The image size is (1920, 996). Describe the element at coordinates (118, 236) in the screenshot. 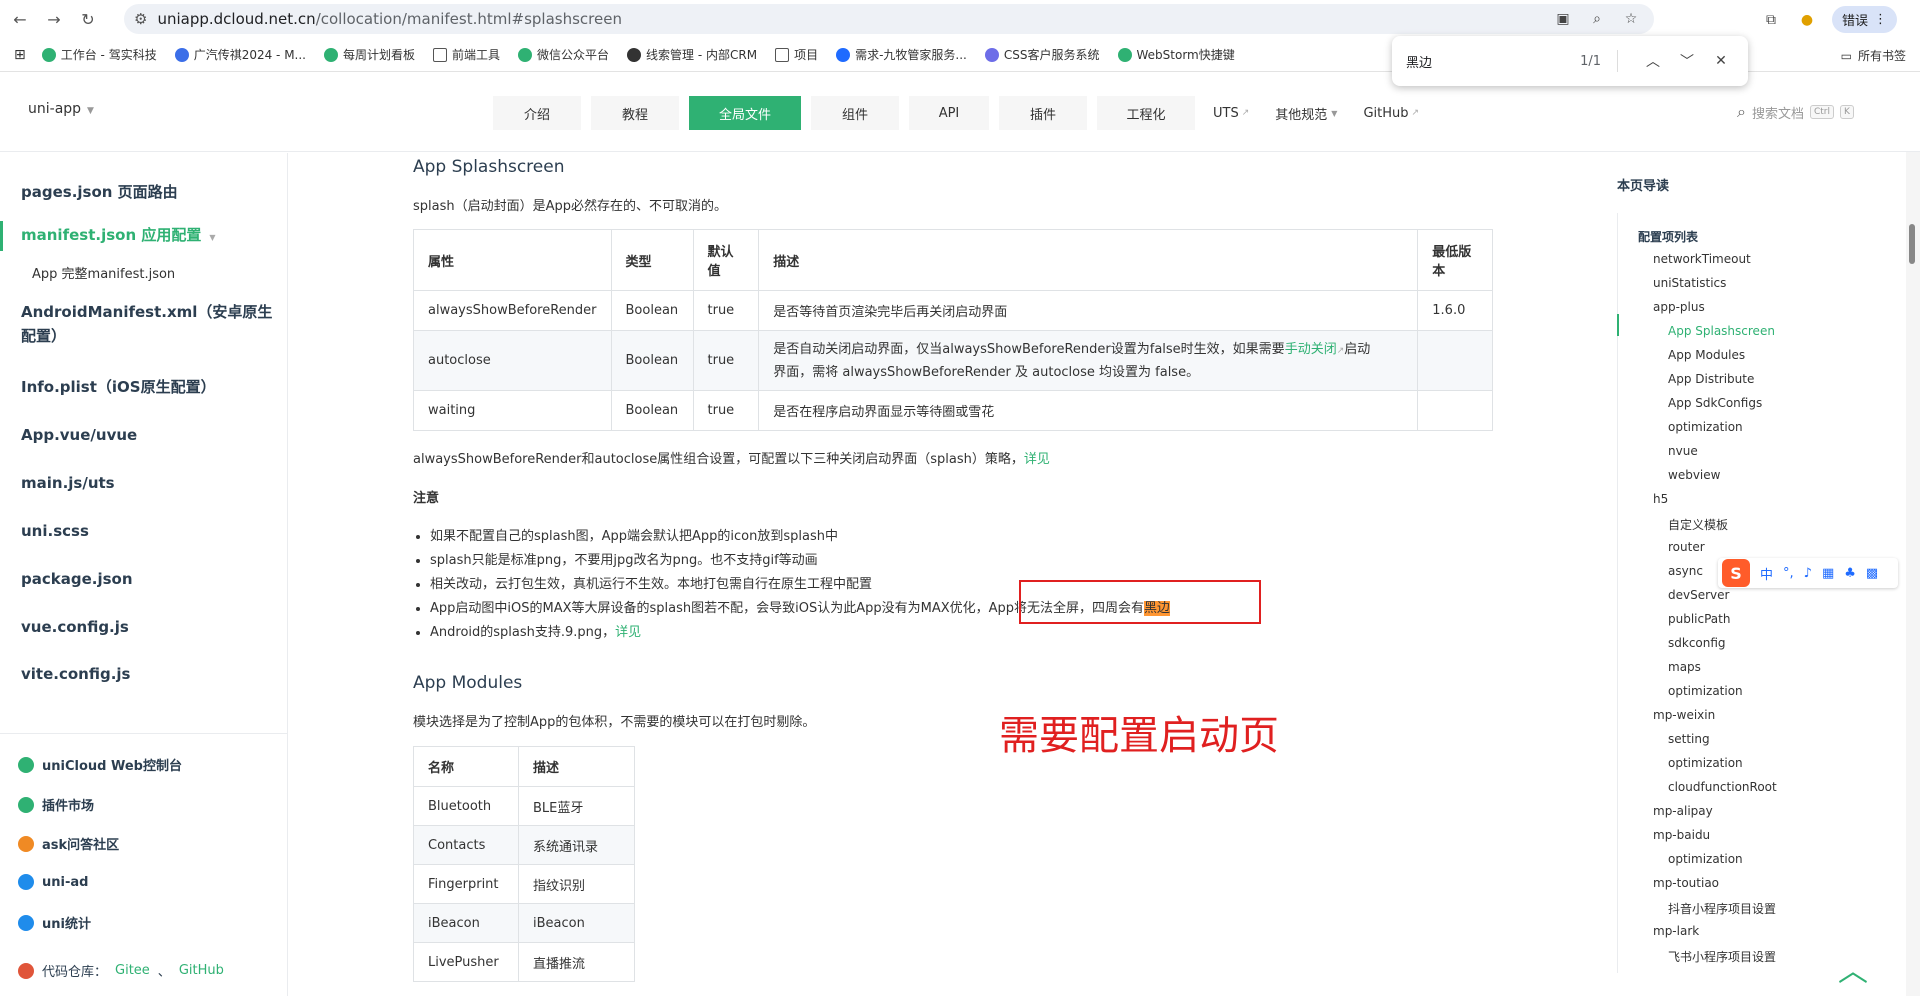

I see `sidebar-item-manifest-json: manifest.json 应用配置 ▼` at that location.